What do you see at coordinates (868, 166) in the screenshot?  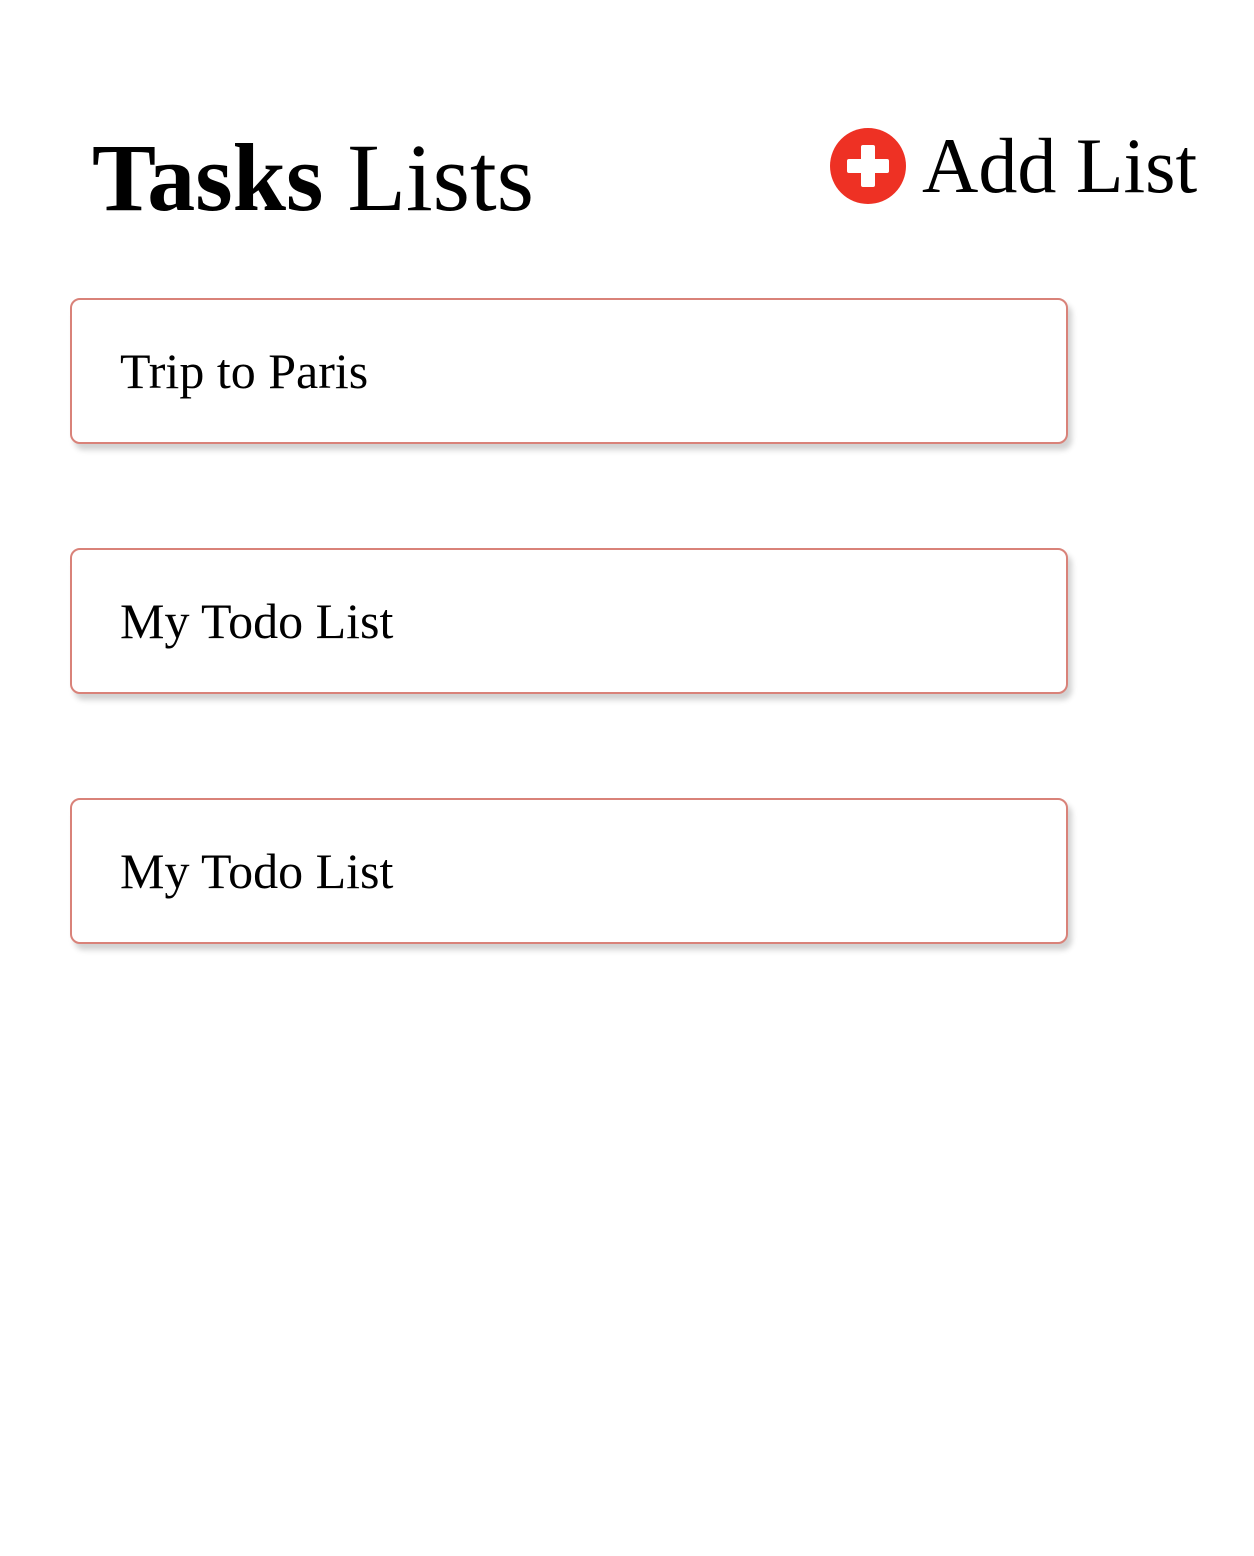 I see `plus-circle-icon` at bounding box center [868, 166].